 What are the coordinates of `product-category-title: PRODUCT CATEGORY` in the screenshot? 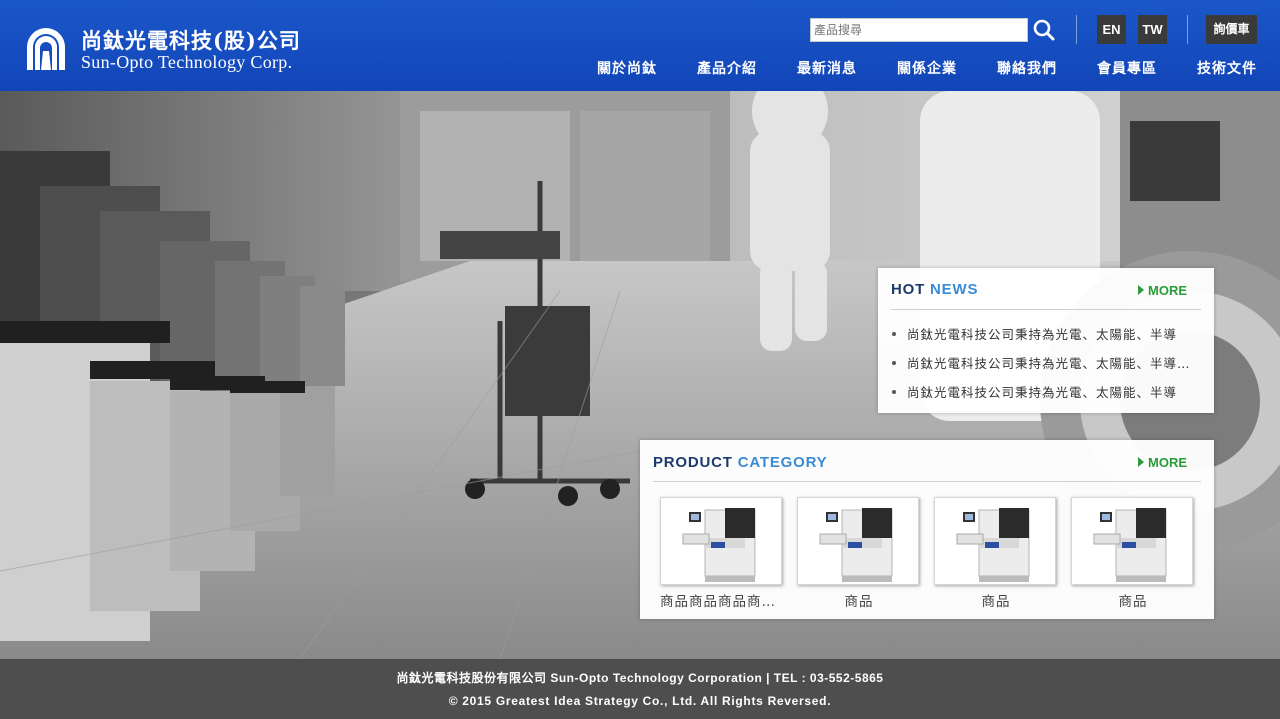 It's located at (740, 462).